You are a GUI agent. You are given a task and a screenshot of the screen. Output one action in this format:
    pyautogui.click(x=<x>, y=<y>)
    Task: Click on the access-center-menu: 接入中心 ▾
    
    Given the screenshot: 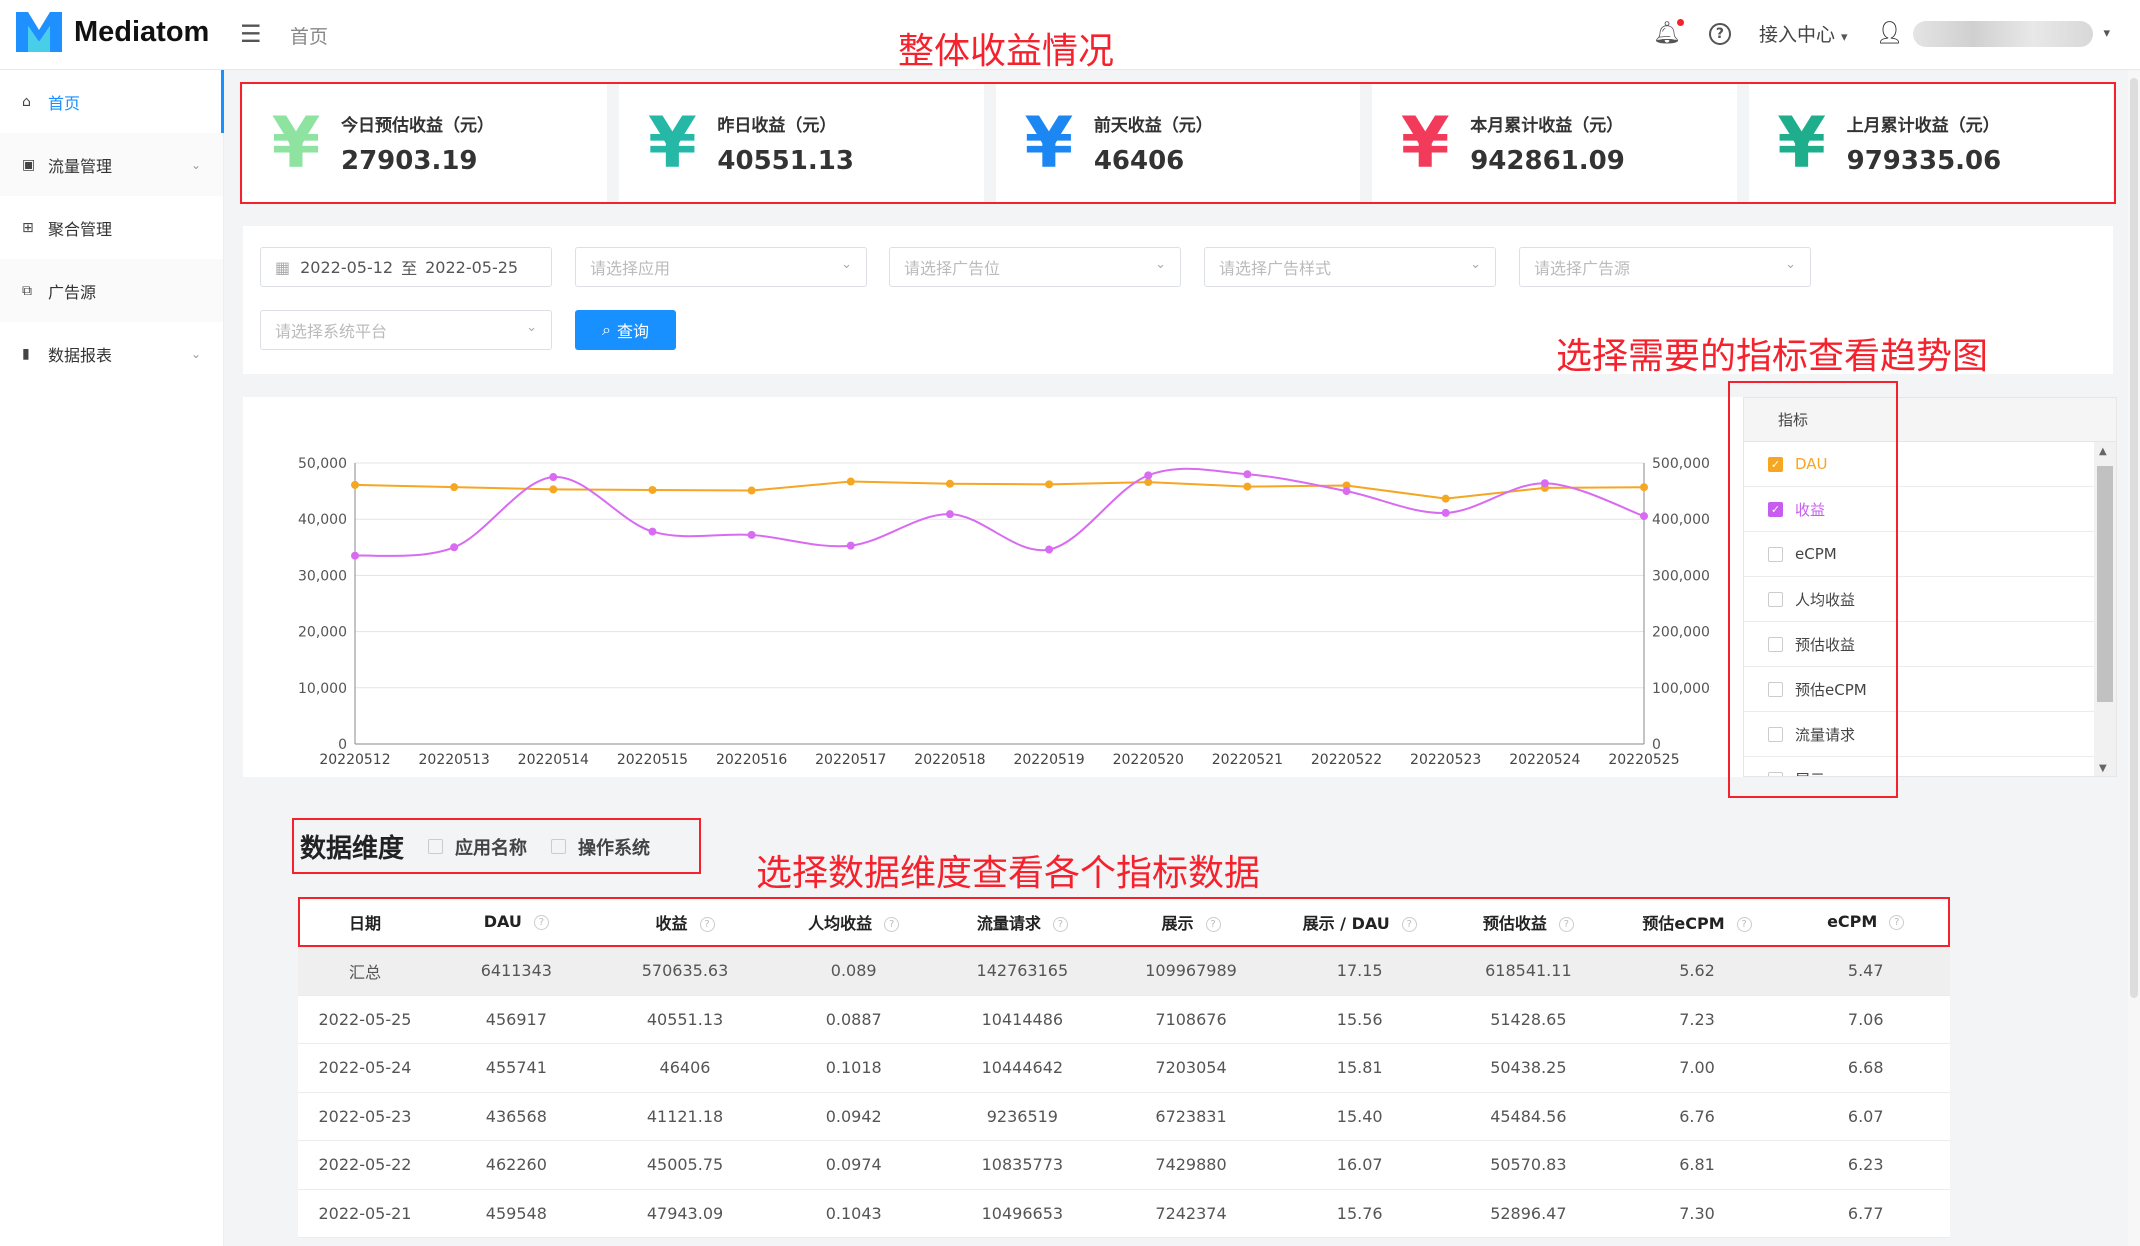 What is the action you would take?
    pyautogui.click(x=1803, y=33)
    